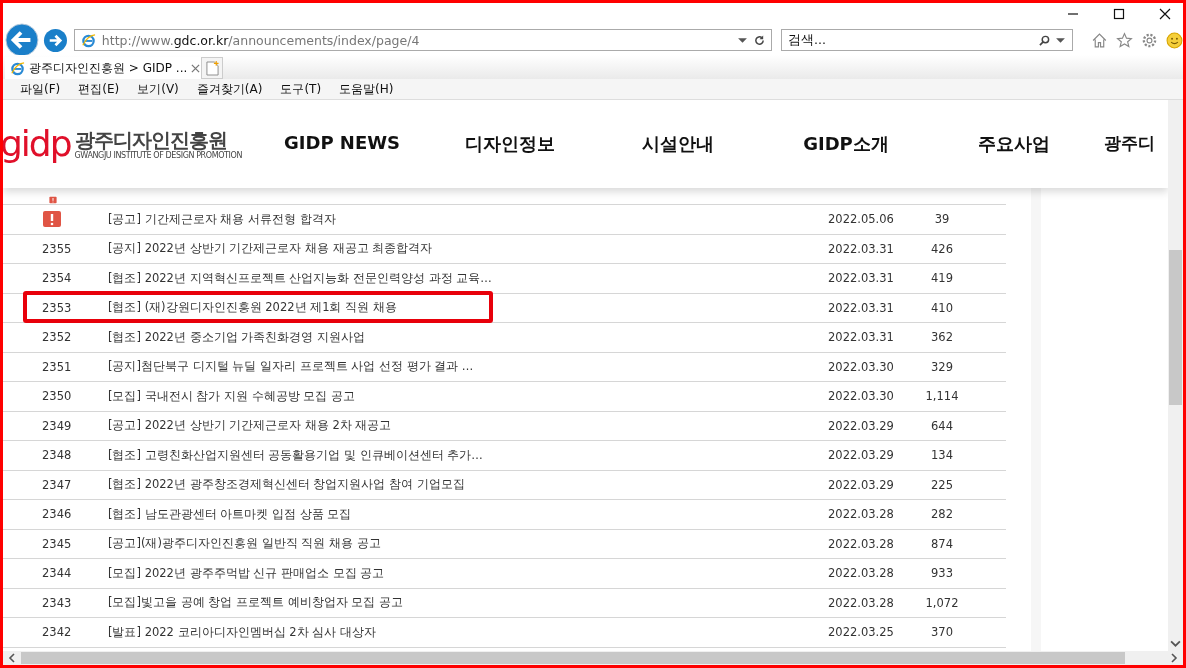 The height and width of the screenshot is (668, 1186). What do you see at coordinates (301, 89) in the screenshot?
I see `menu-item: 도구(T)` at bounding box center [301, 89].